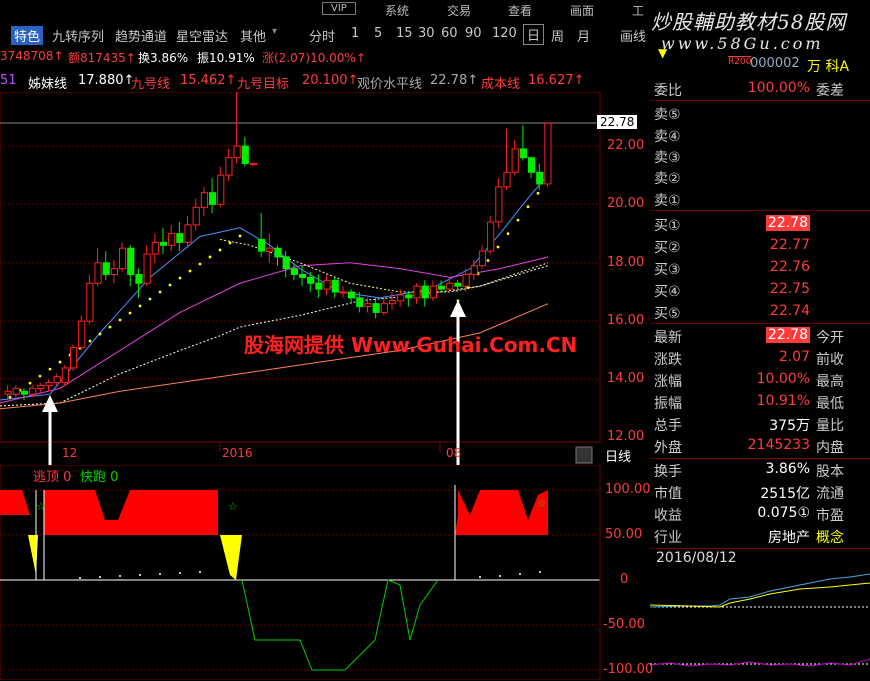 The height and width of the screenshot is (681, 870). Describe the element at coordinates (828, 67) in the screenshot. I see `stock-name: 万 科A` at that location.